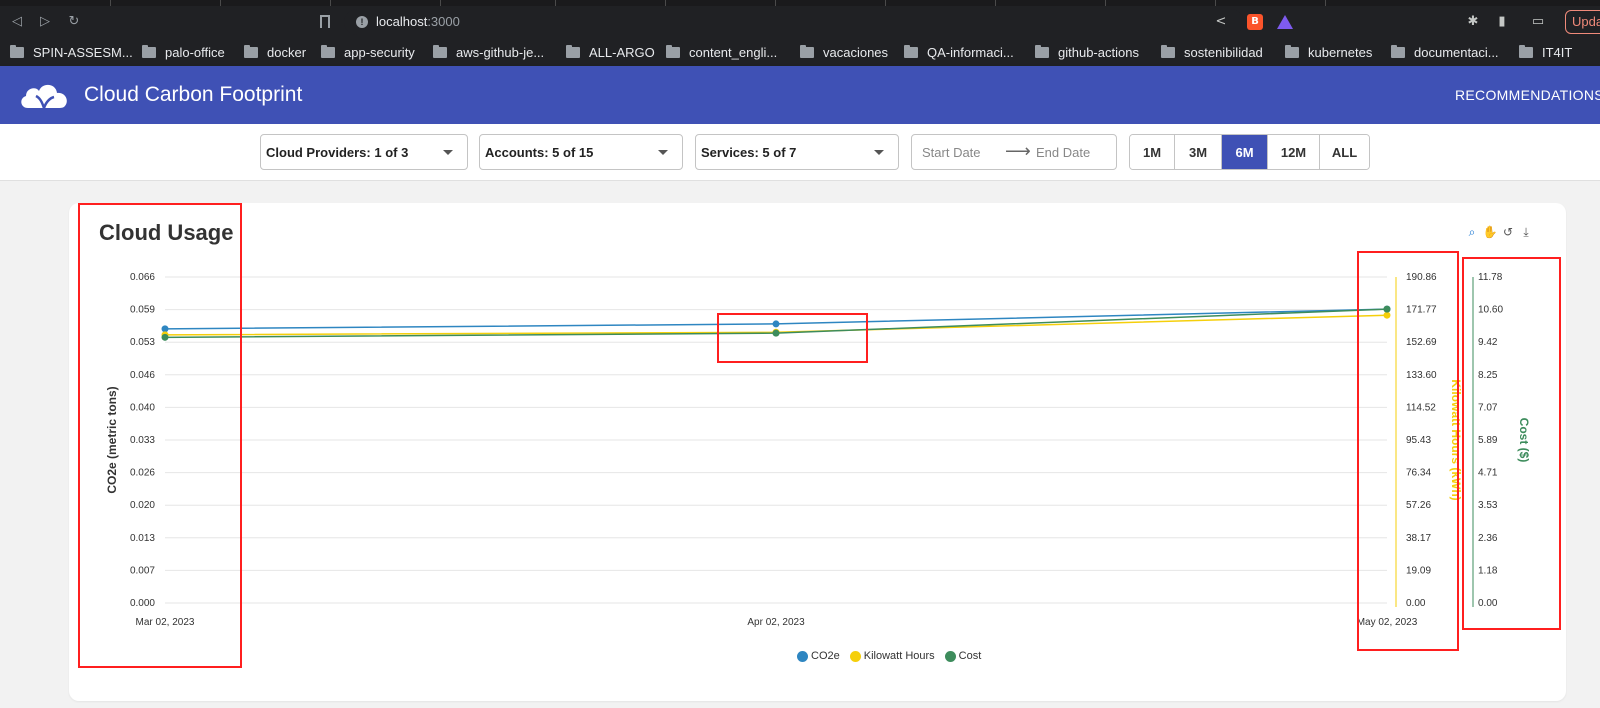 This screenshot has height=708, width=1600. I want to click on y-tick-label-co2e: 0.040, so click(142, 407).